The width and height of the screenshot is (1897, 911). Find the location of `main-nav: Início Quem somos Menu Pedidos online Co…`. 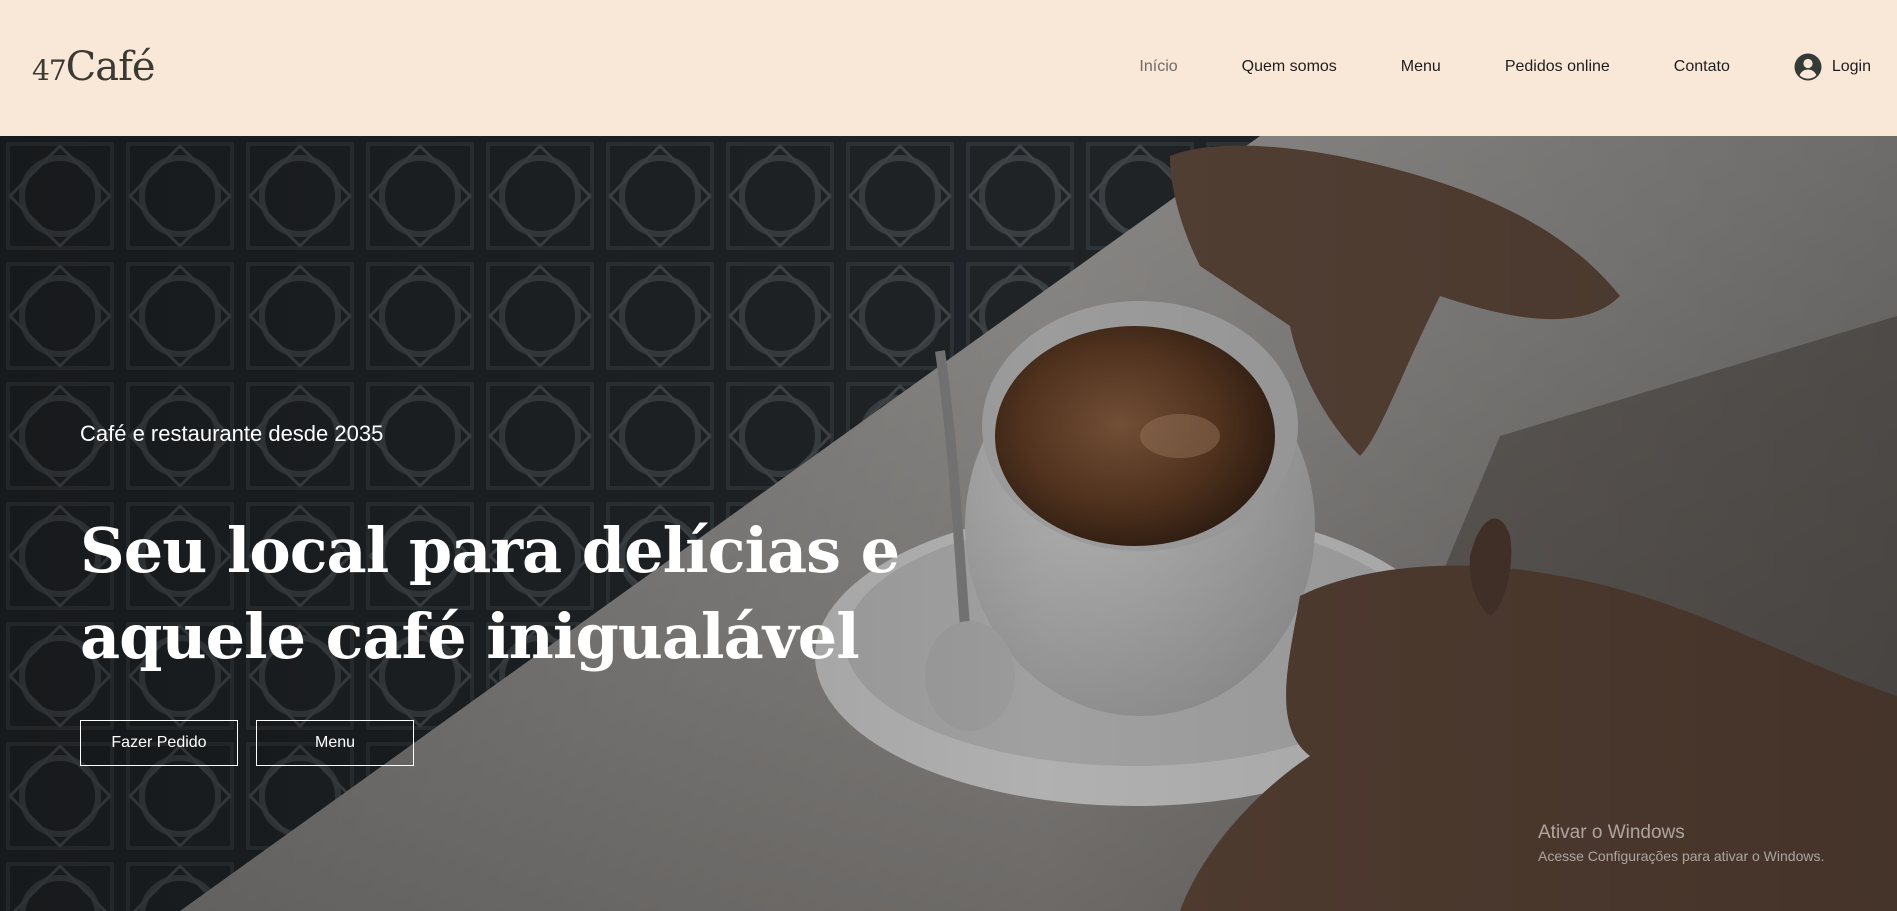

main-nav: Início Quem somos Menu Pedidos online Co… is located at coordinates (1486, 67).